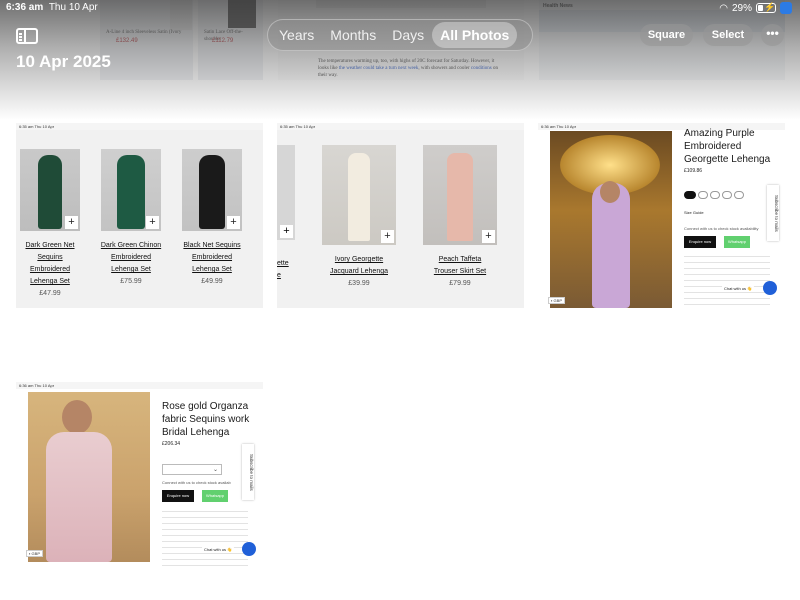 This screenshot has width=800, height=600. I want to click on wifi-icon: ◠, so click(723, 8).